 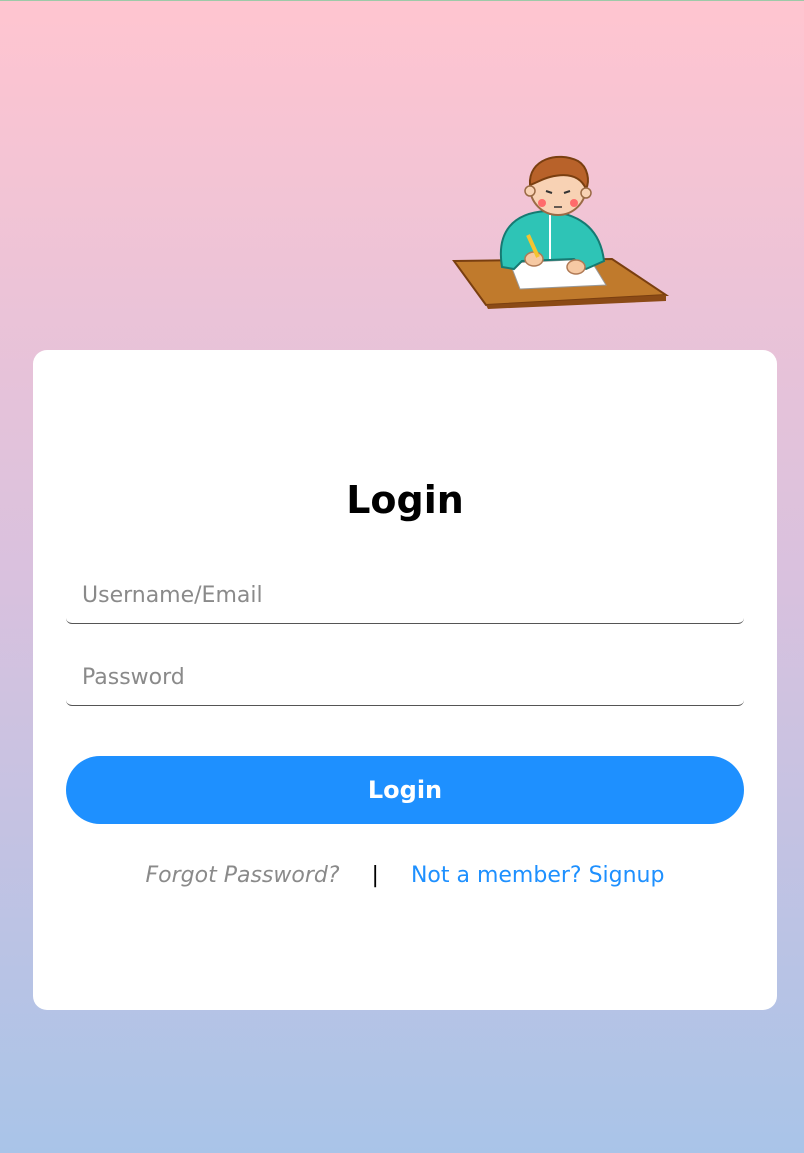 I want to click on student-writing-illustration, so click(x=561, y=232).